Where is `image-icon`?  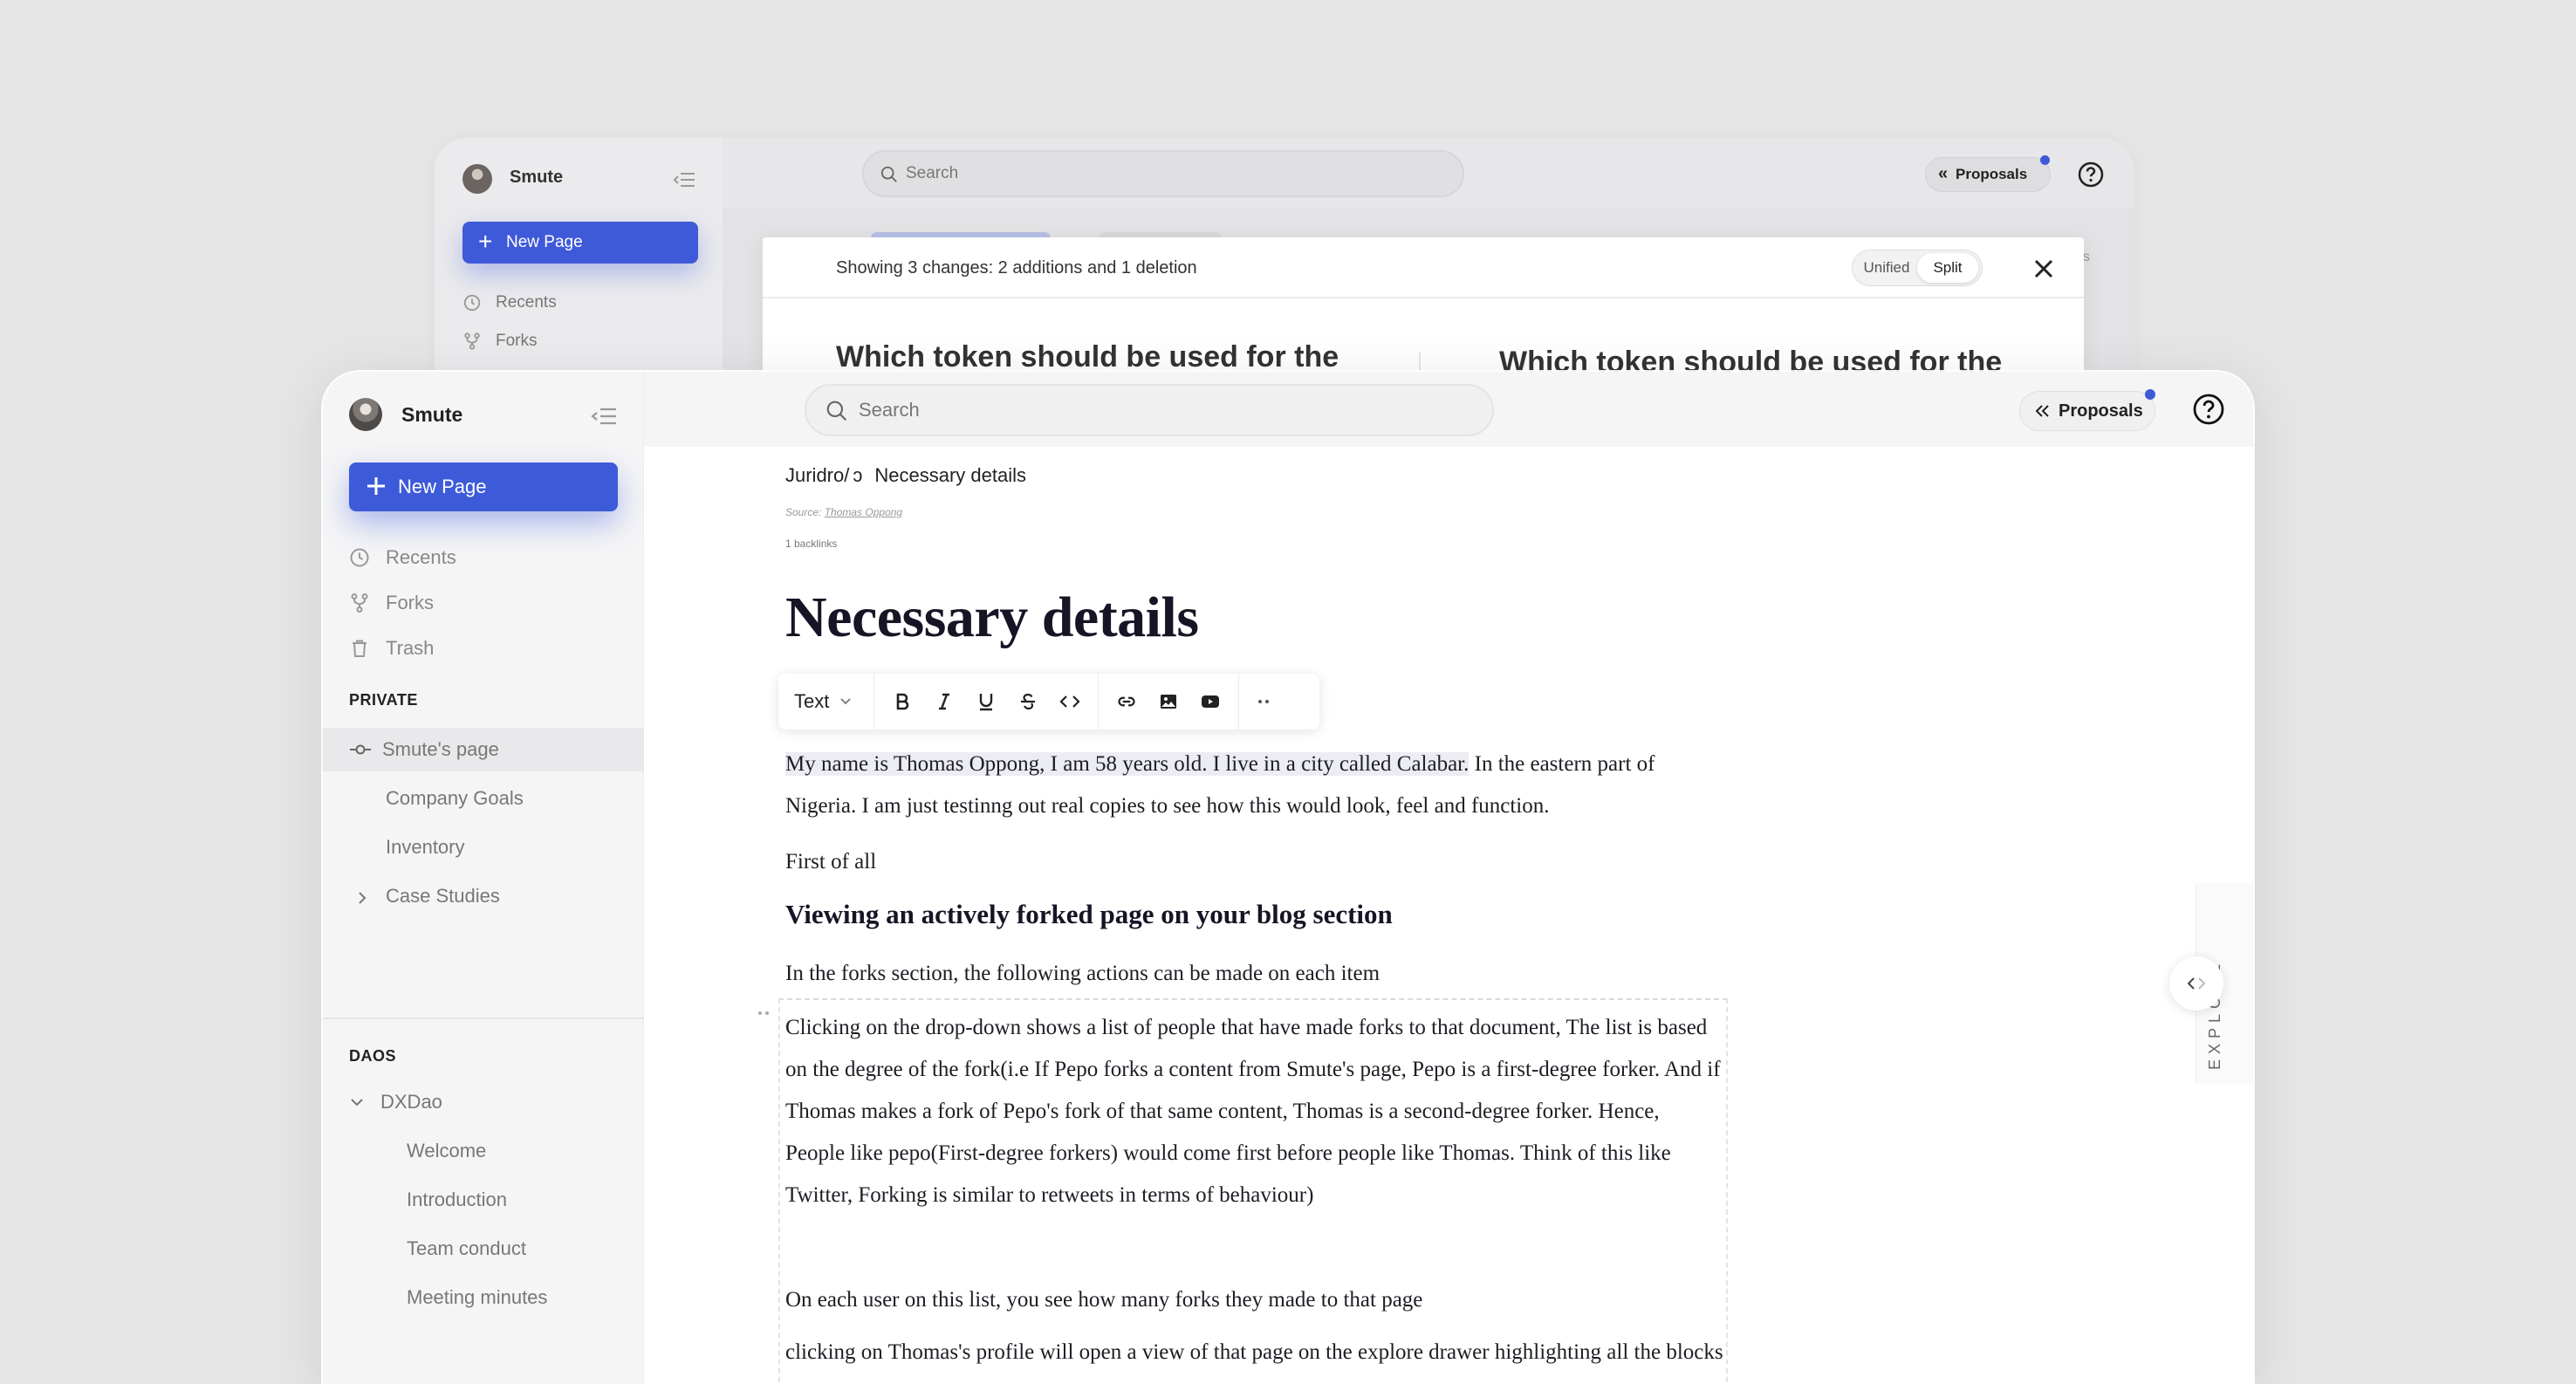
image-icon is located at coordinates (1168, 702).